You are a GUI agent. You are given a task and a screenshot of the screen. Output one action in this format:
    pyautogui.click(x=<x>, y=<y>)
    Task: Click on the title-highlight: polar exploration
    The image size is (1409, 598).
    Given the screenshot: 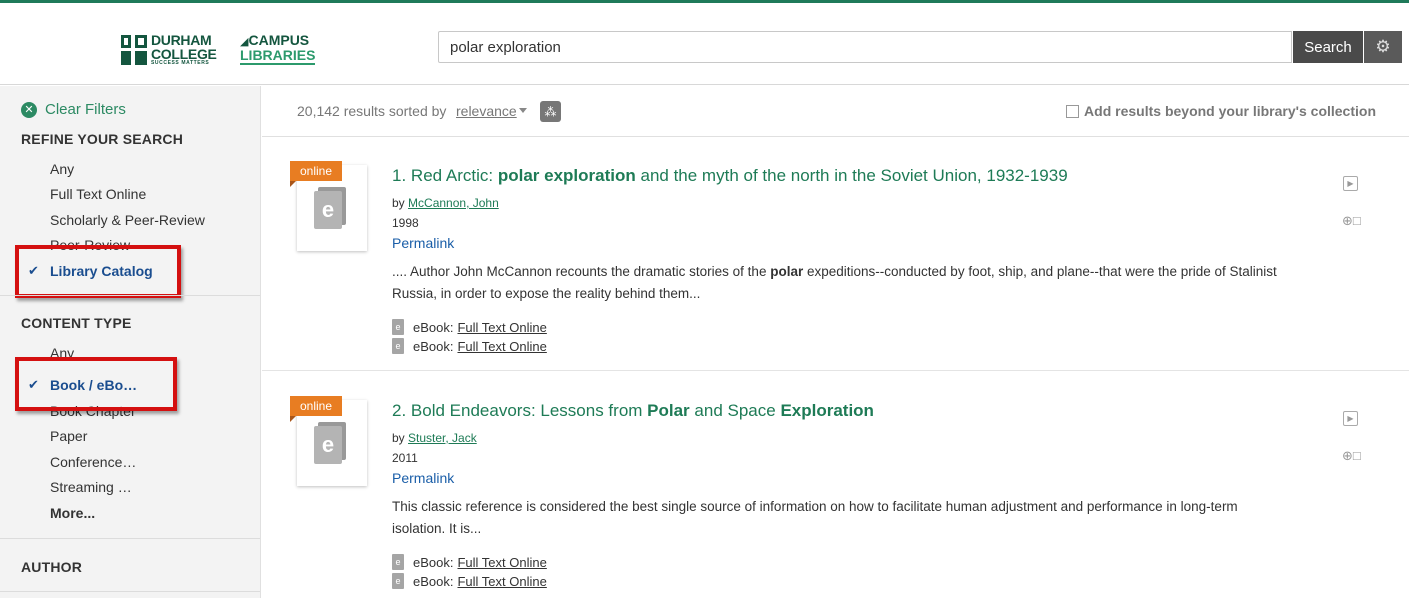 What is the action you would take?
    pyautogui.click(x=566, y=175)
    